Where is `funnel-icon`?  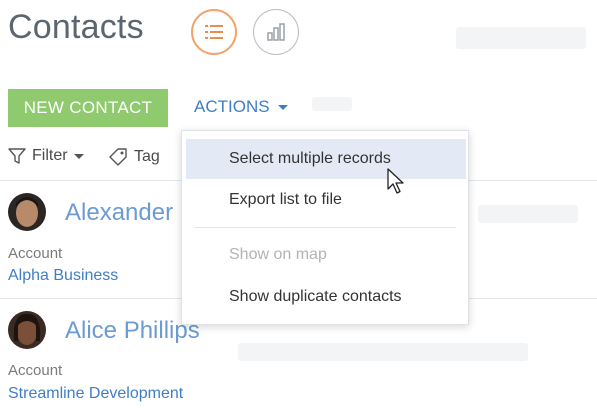 funnel-icon is located at coordinates (17, 156).